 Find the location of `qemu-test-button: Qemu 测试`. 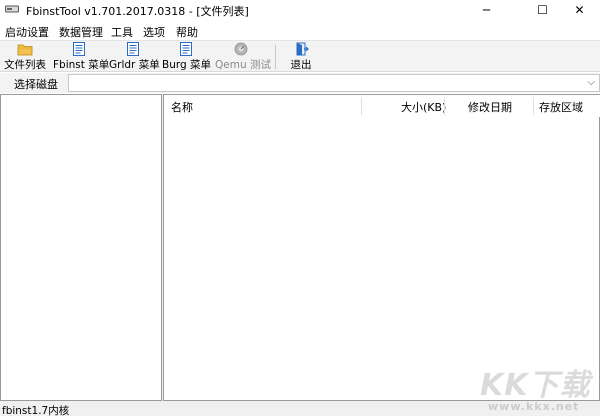

qemu-test-button: Qemu 测试 is located at coordinates (243, 57).